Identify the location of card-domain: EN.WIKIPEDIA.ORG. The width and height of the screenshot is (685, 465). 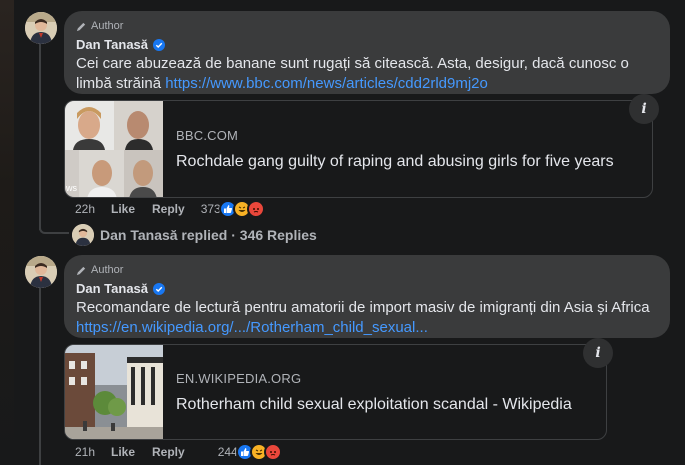
(239, 378).